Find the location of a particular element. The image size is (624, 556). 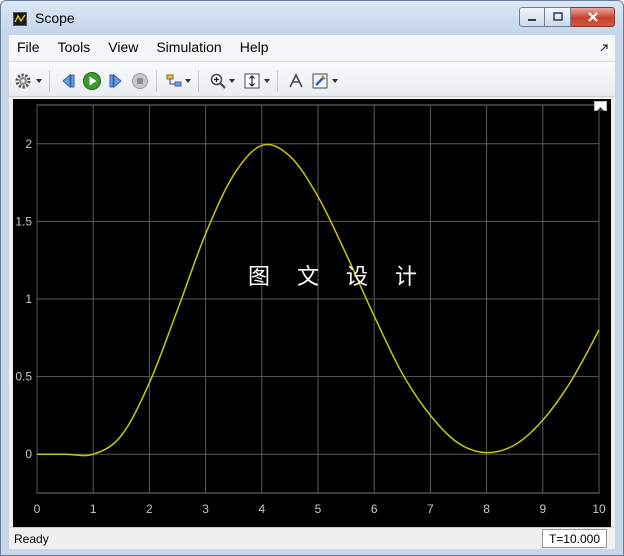

gear-icon is located at coordinates (23, 81).